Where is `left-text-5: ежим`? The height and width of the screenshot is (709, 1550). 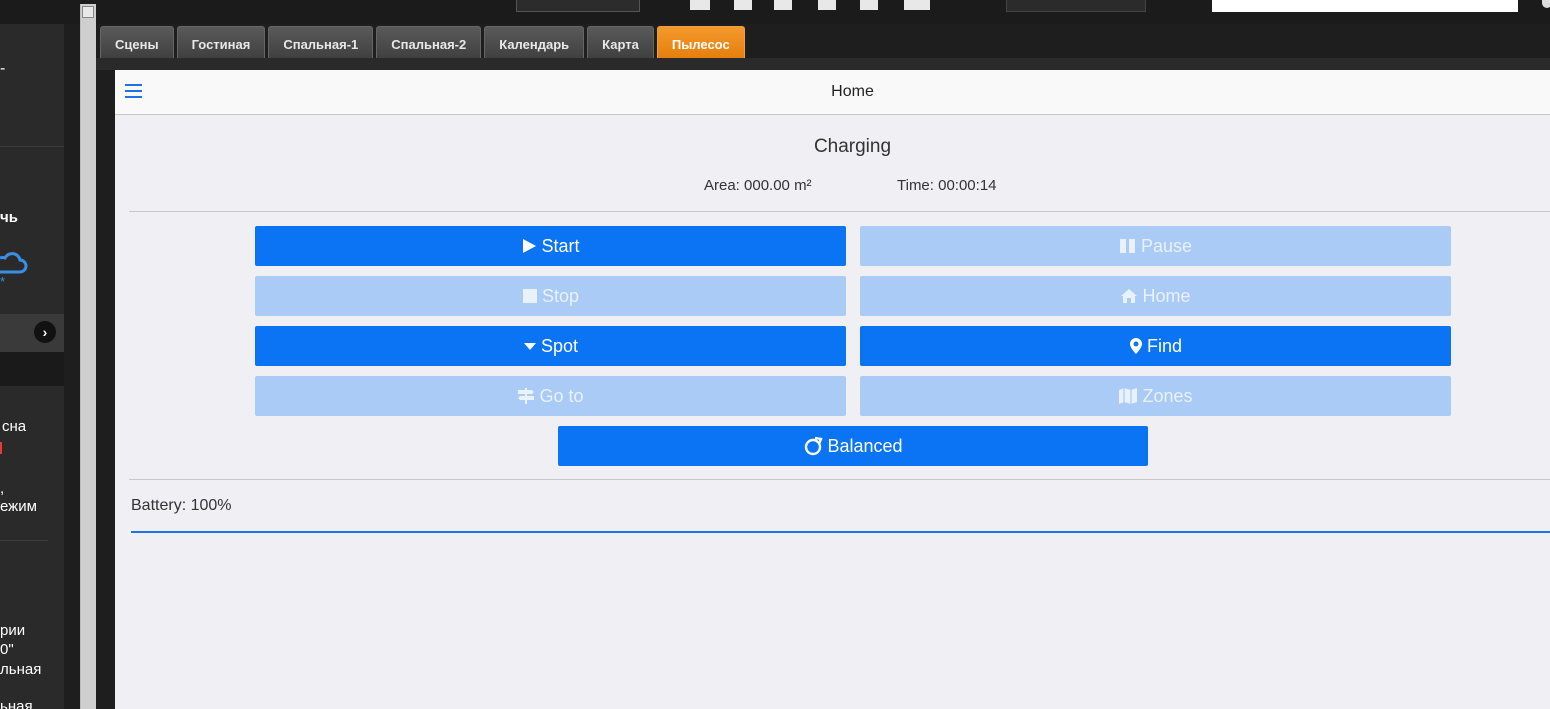 left-text-5: ежим is located at coordinates (18, 506).